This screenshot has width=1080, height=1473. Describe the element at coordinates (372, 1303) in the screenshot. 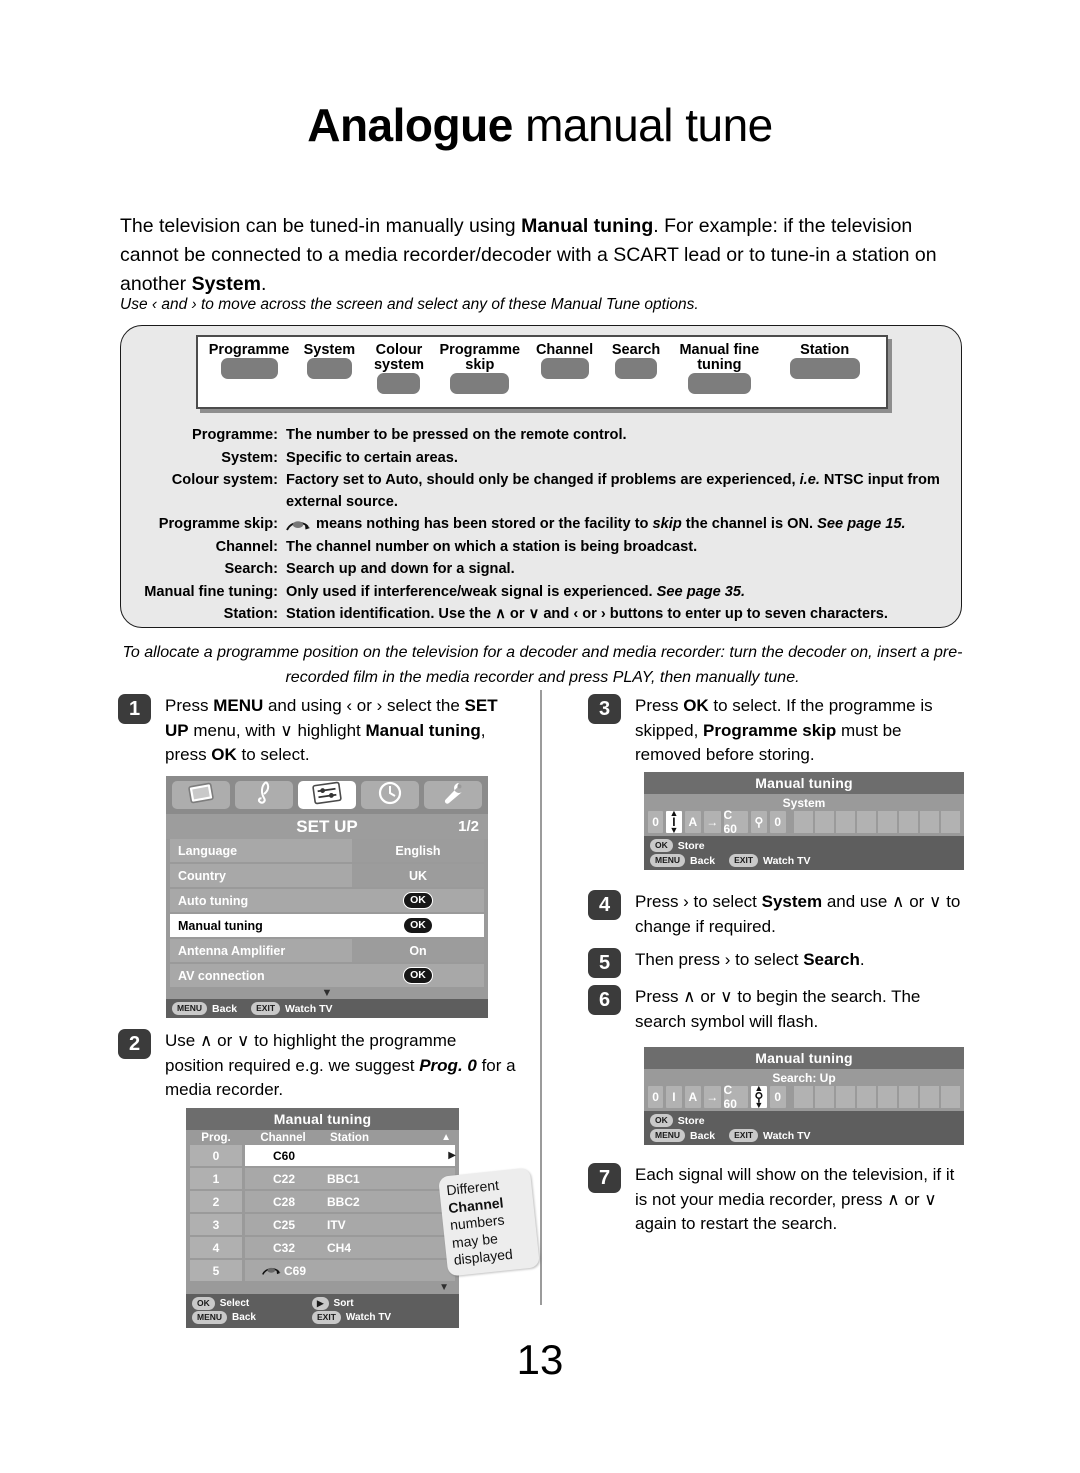

I see `footer-hint: ▶ Sort` at that location.